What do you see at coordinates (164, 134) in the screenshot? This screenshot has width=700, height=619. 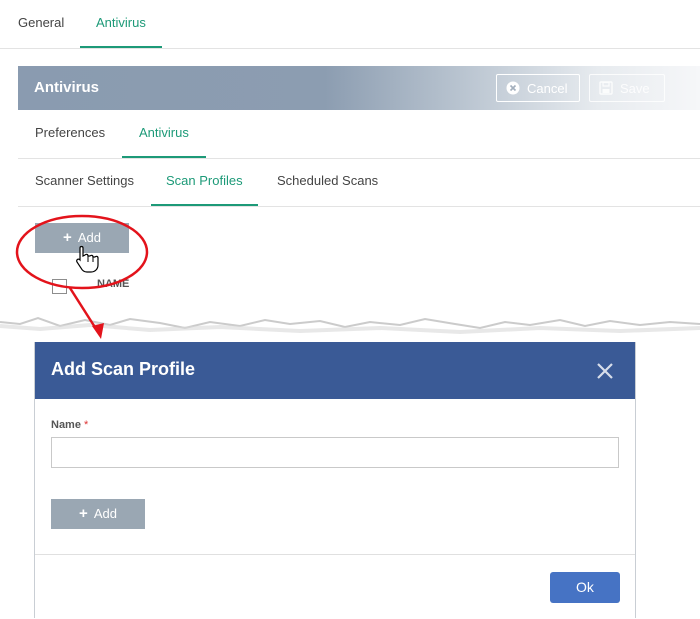 I see `tab-antivirus-settings: Antivirus` at bounding box center [164, 134].